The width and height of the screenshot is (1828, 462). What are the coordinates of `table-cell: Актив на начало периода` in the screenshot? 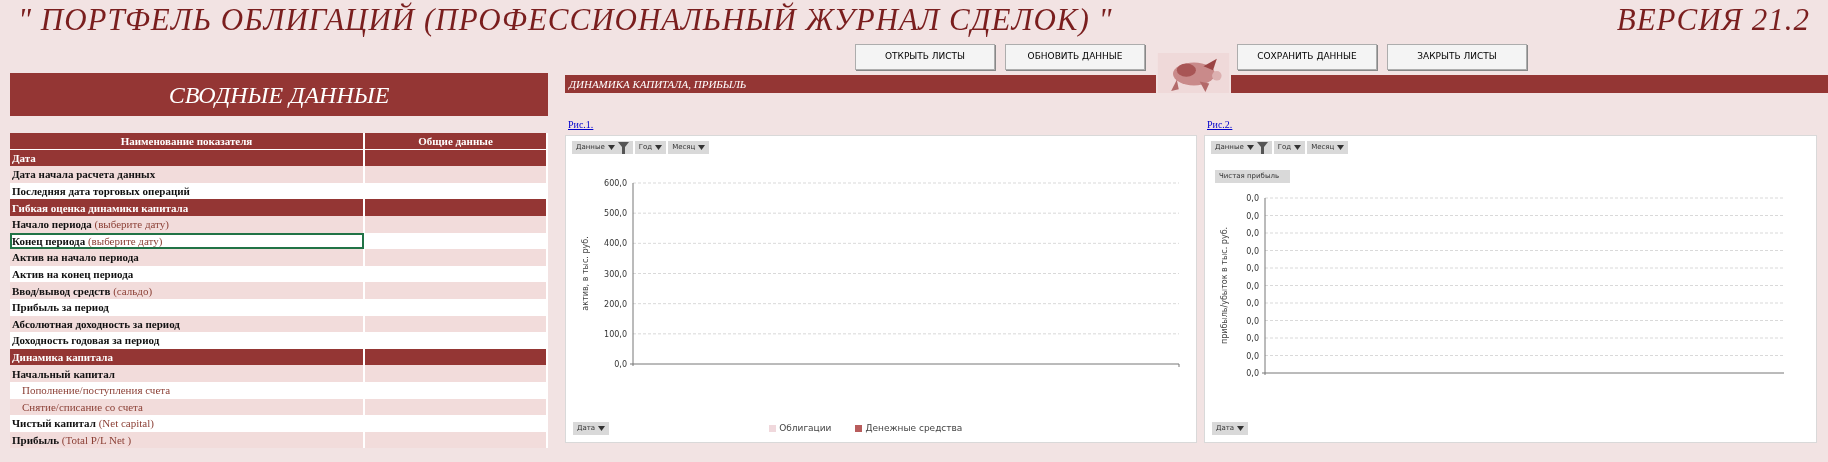 It's located at (187, 257).